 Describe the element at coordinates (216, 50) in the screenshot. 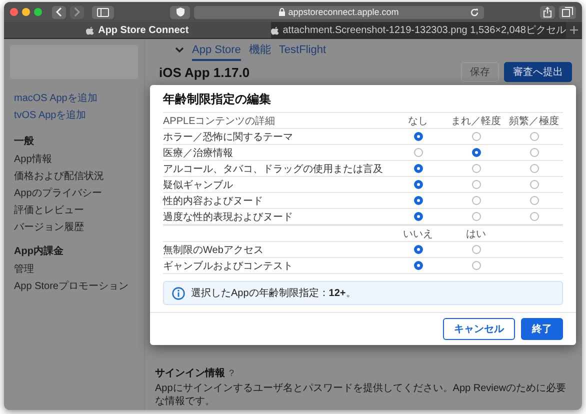

I see `nav-tab: App Store` at that location.